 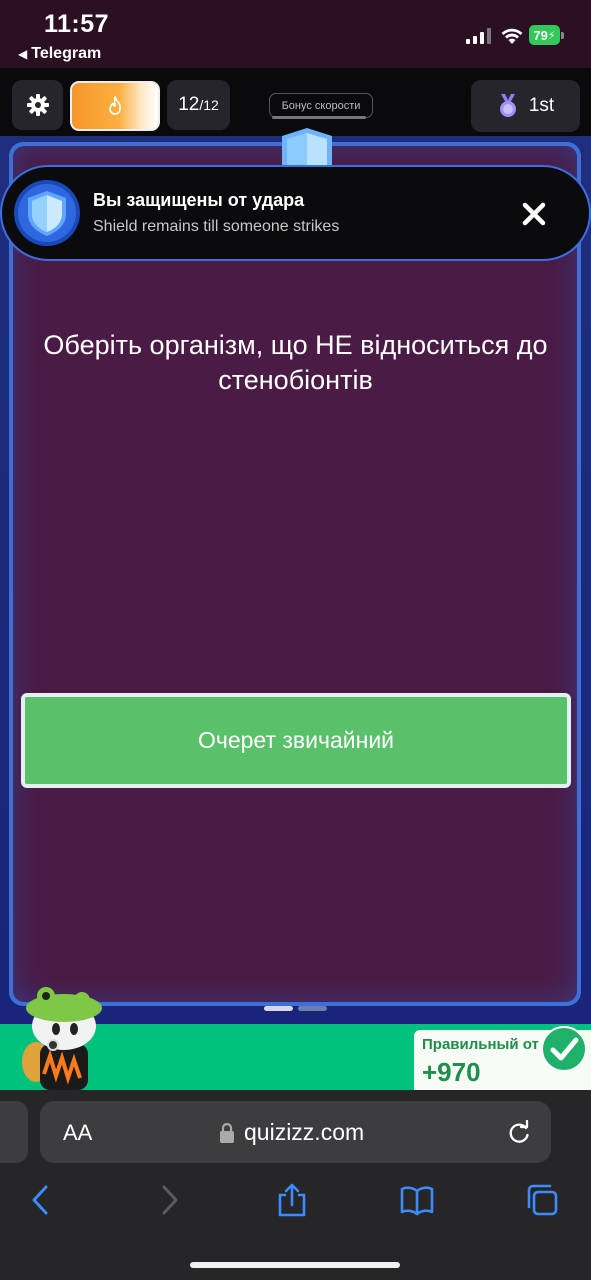 What do you see at coordinates (209, 105) in the screenshot?
I see `question-total: /12` at bounding box center [209, 105].